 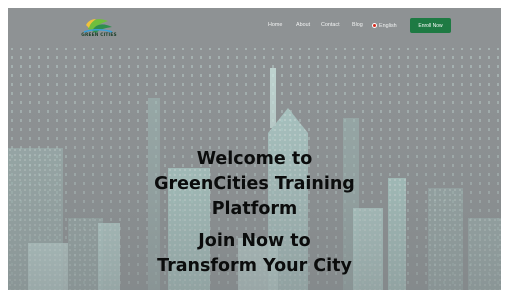 I want to click on language-selector: English, so click(x=384, y=25).